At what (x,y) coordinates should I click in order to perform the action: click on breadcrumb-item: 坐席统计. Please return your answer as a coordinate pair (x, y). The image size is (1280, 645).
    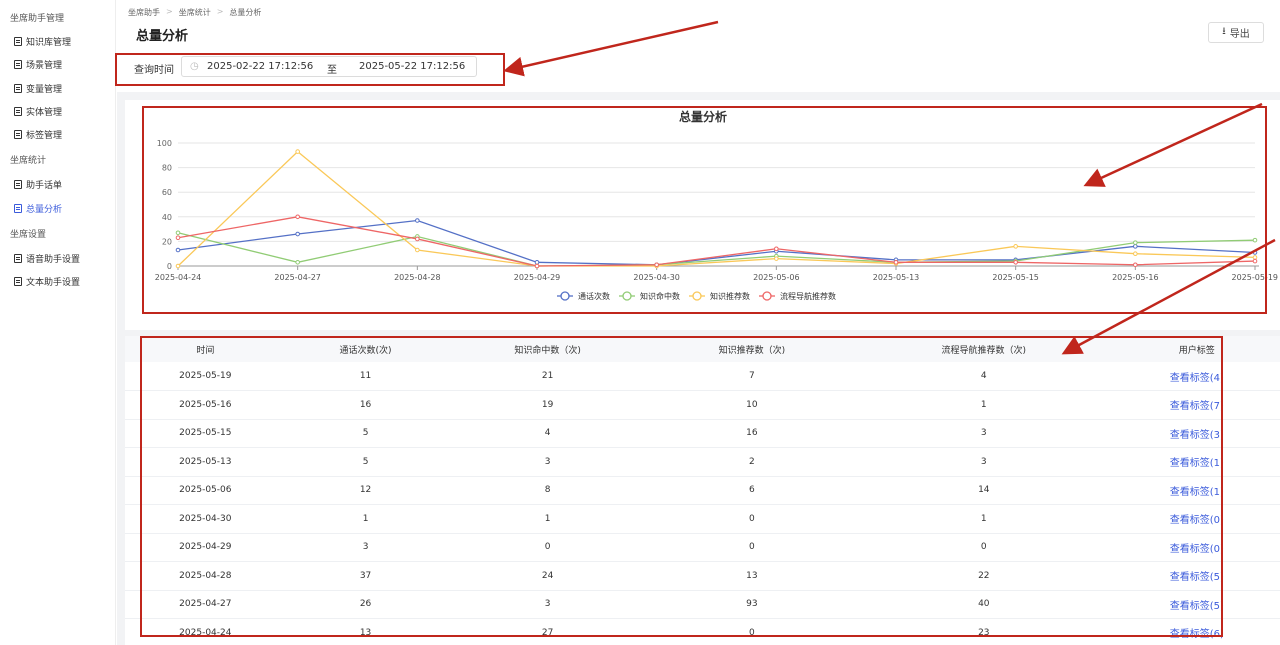
    Looking at the image, I should click on (195, 12).